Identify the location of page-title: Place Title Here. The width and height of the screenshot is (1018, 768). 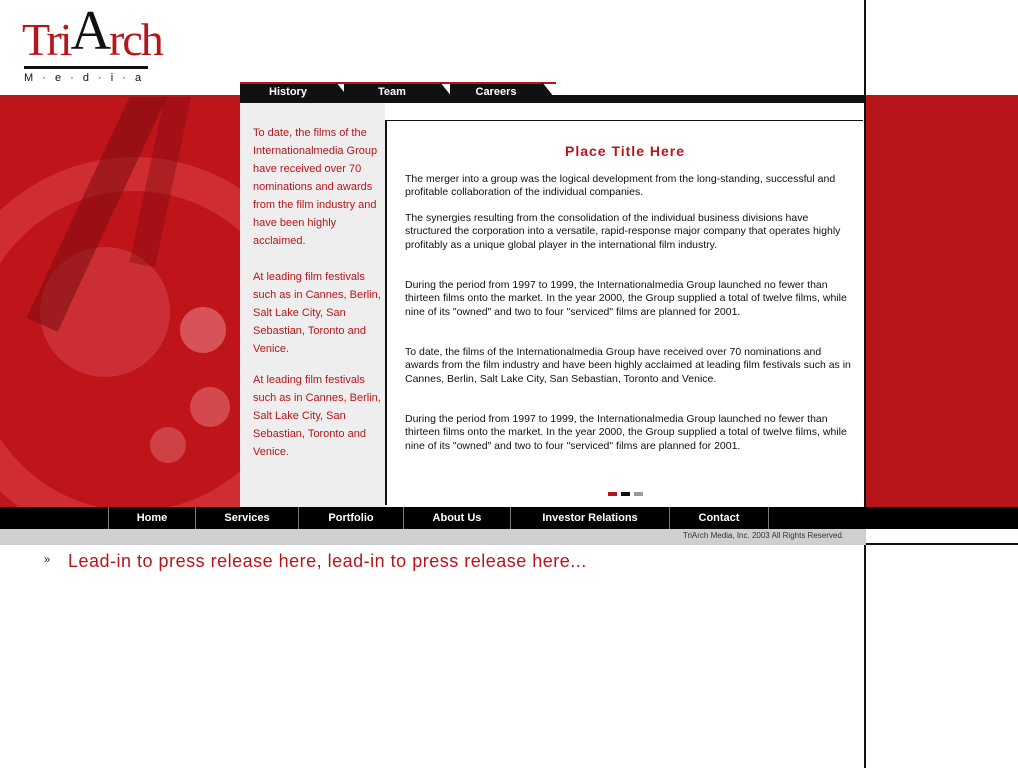
(625, 151).